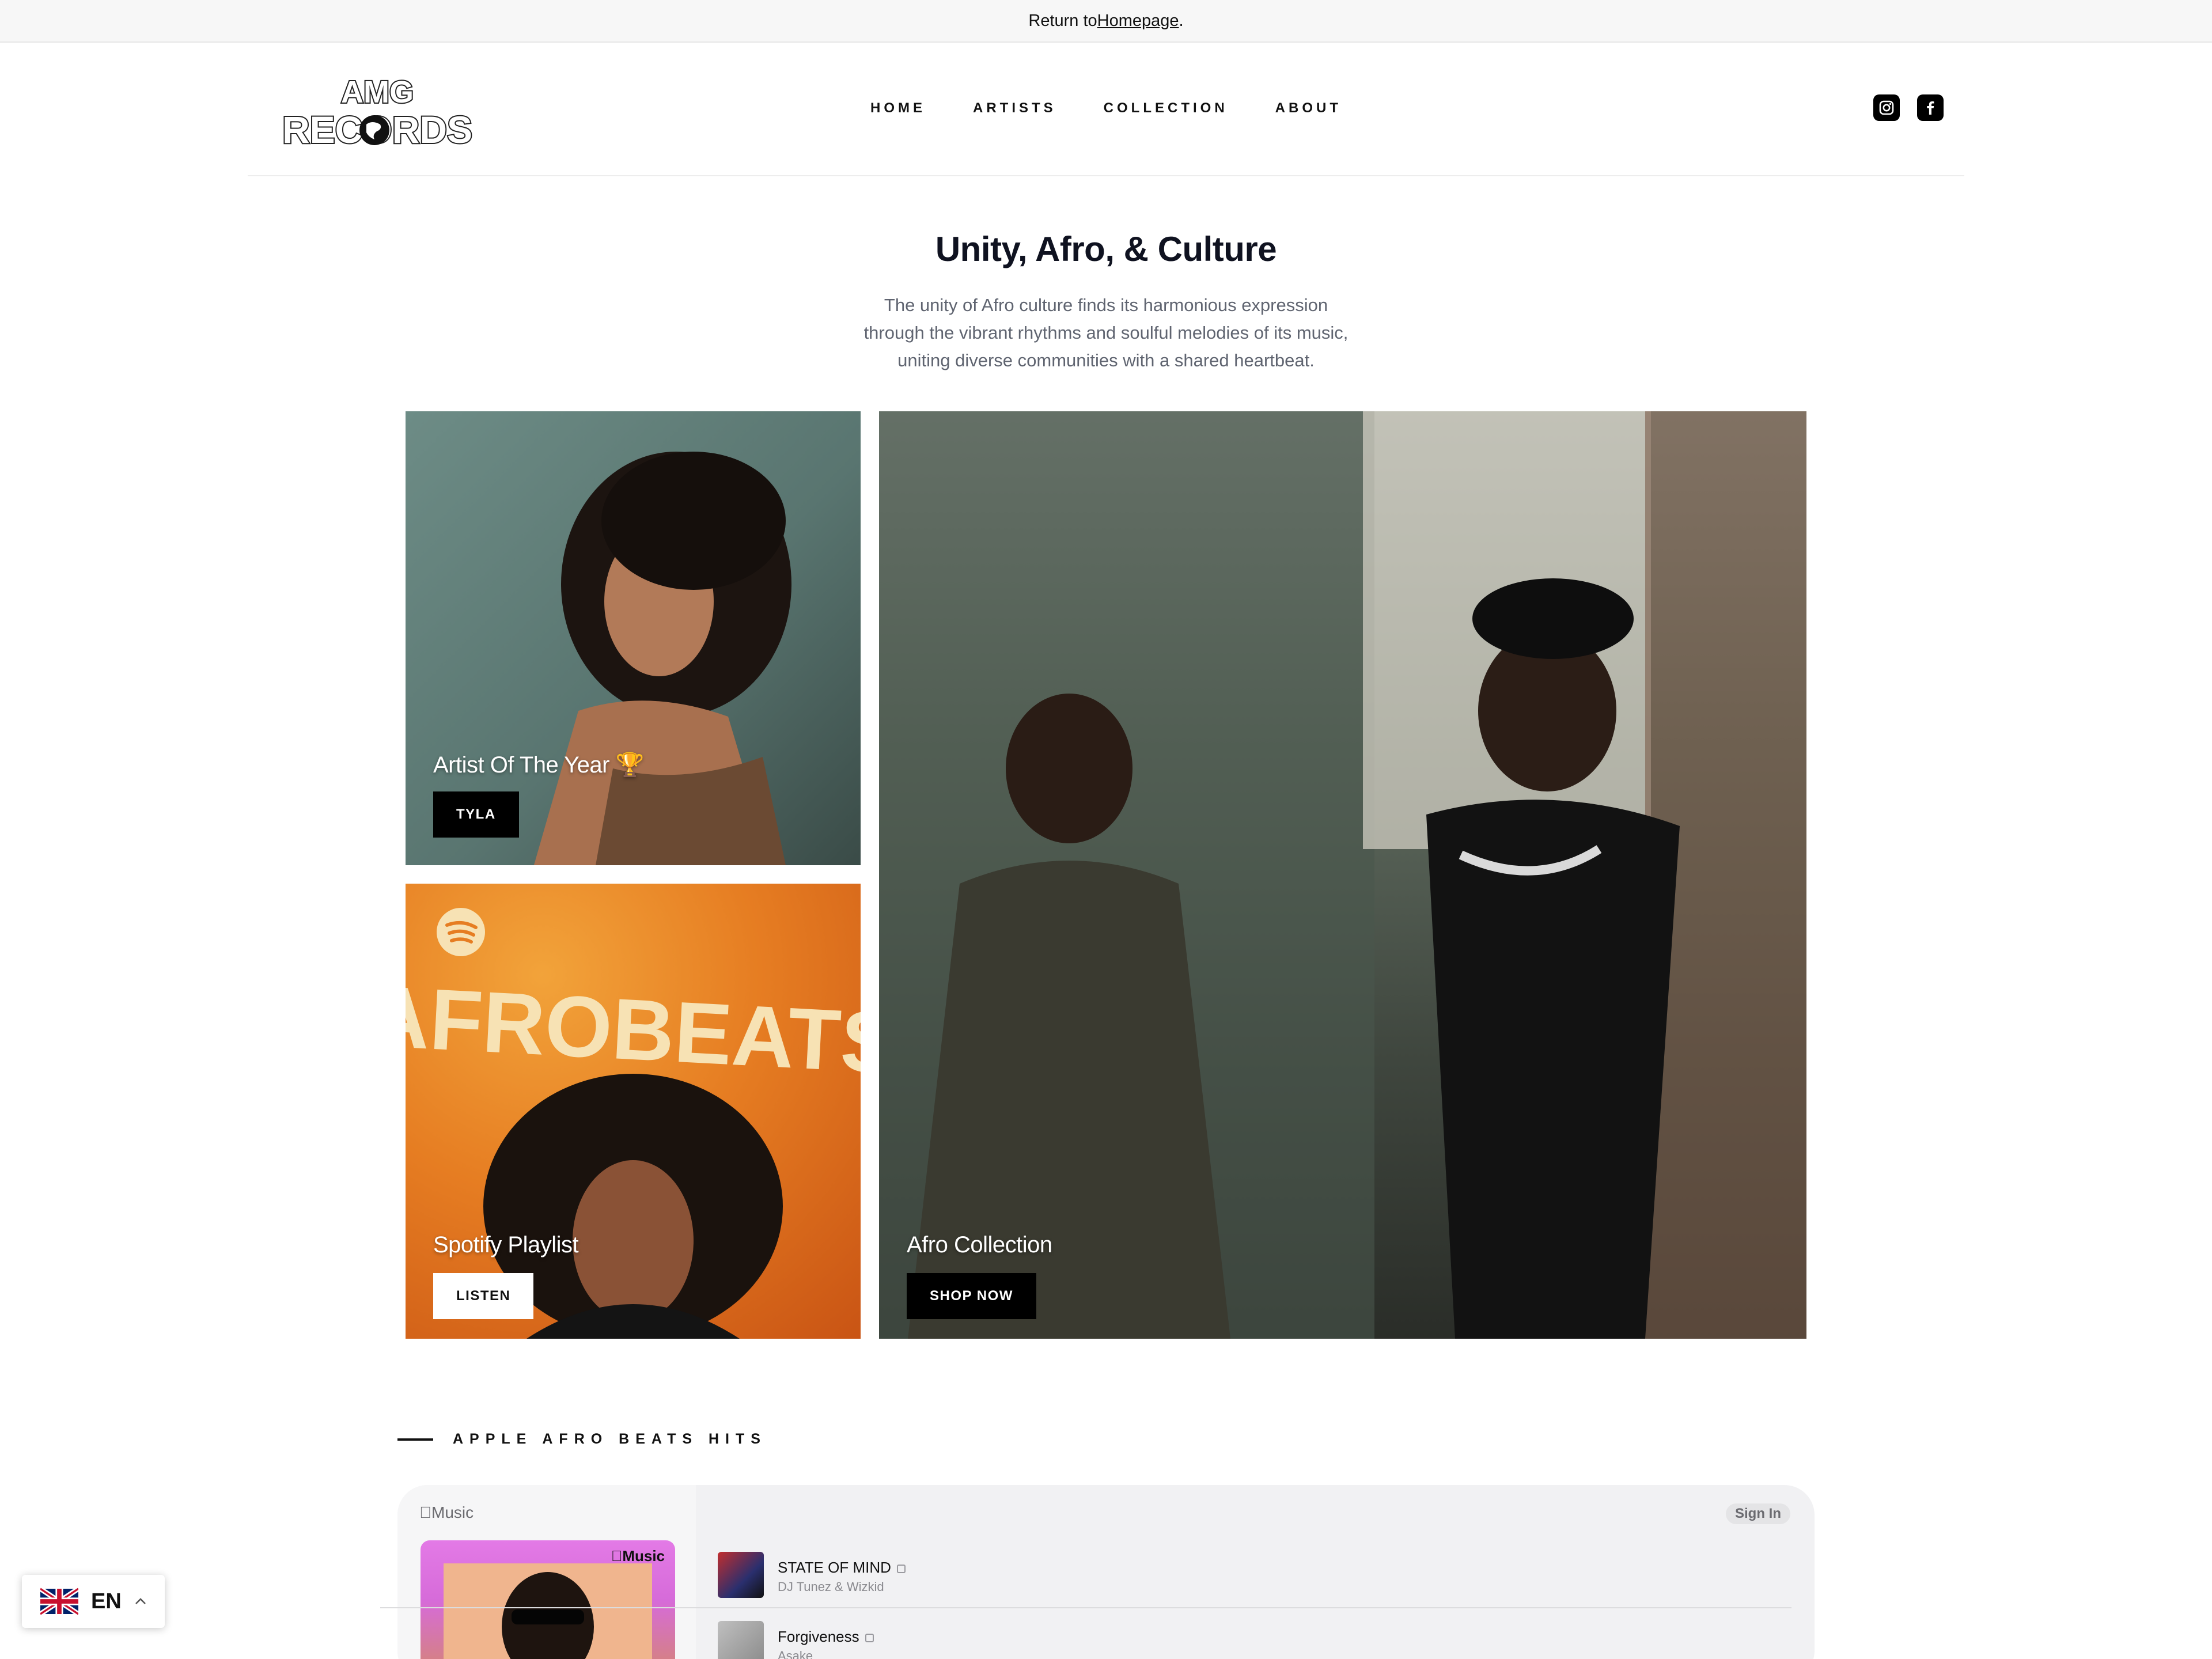 The image size is (2212, 1659). I want to click on track-artist: Asake, so click(795, 1654).